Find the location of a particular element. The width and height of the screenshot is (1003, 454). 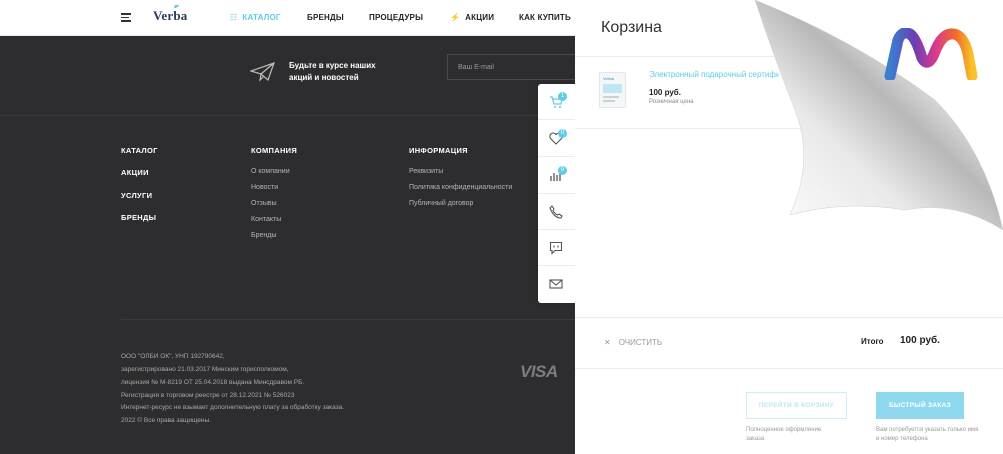

nav-catalog: ☷ КАТАЛОГ is located at coordinates (255, 17).